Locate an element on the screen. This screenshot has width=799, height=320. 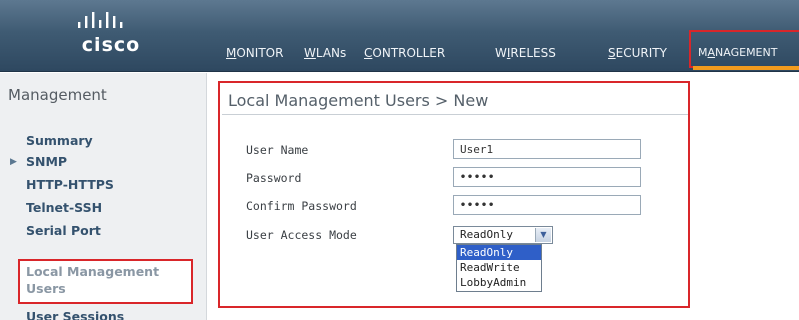
nav-controller: CONTROLLER is located at coordinates (404, 53).